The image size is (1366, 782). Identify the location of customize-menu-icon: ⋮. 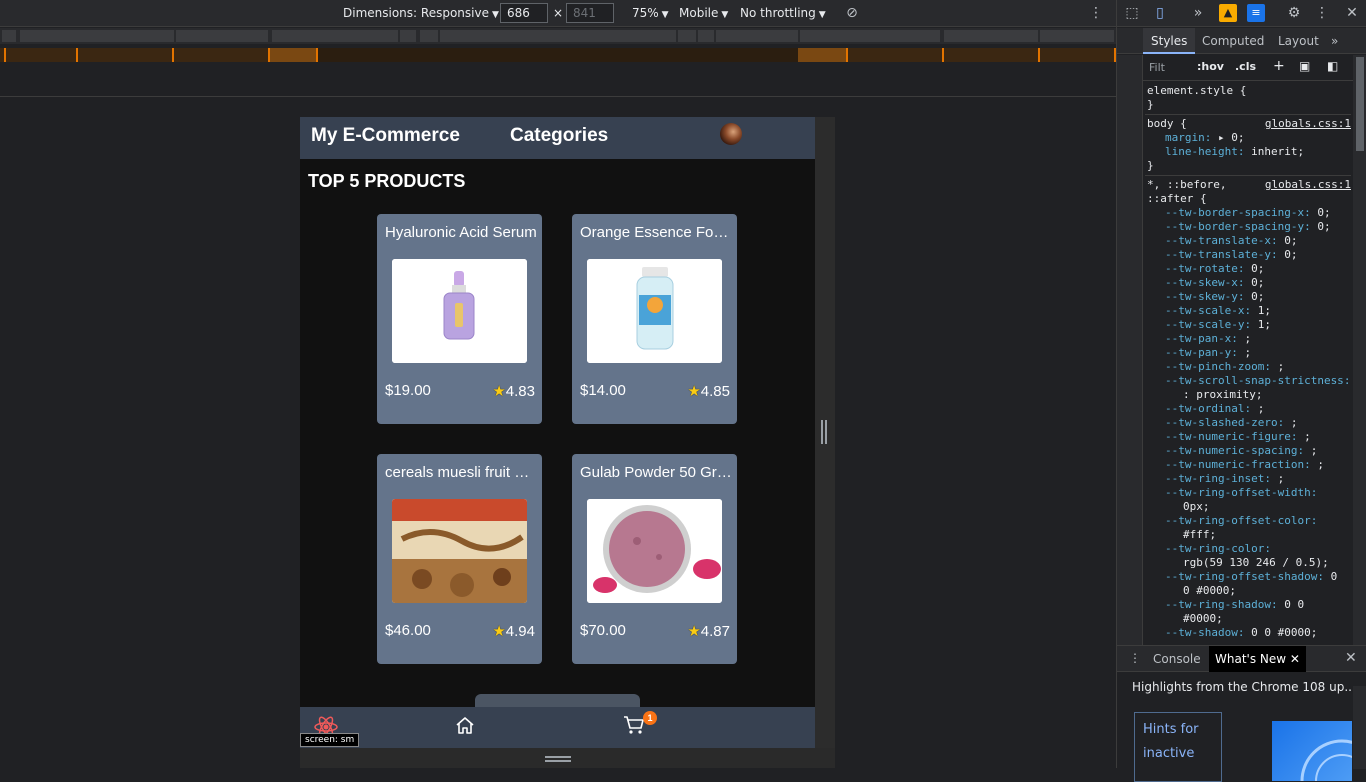
(1322, 13).